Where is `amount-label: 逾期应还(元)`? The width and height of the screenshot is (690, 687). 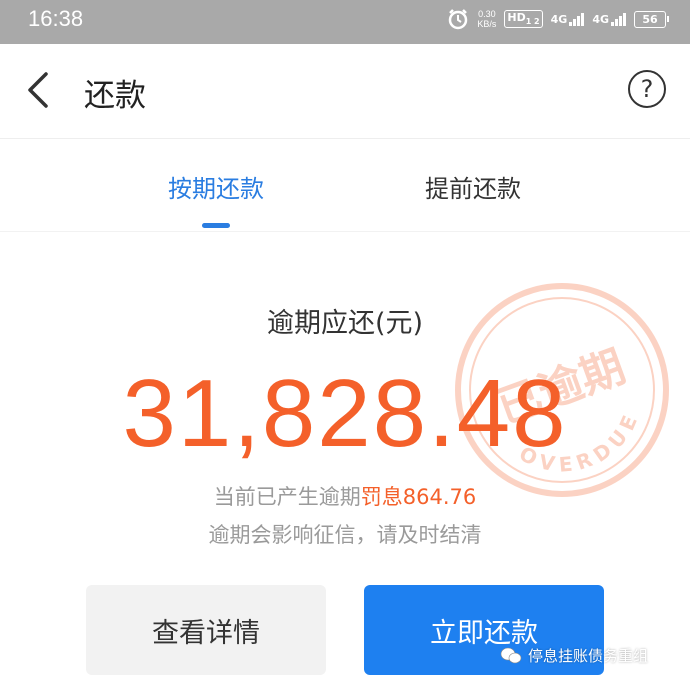
amount-label: 逾期应还(元) is located at coordinates (345, 323).